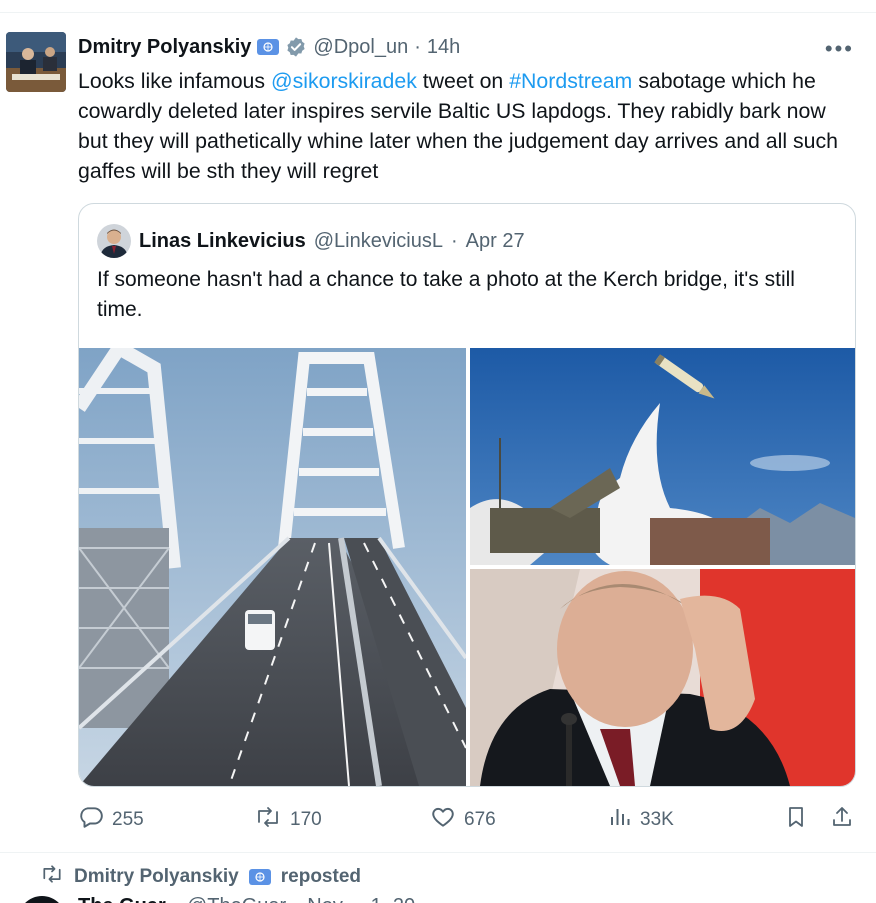 The width and height of the screenshot is (876, 903). What do you see at coordinates (438, 852) in the screenshot?
I see `tweet-divider` at bounding box center [438, 852].